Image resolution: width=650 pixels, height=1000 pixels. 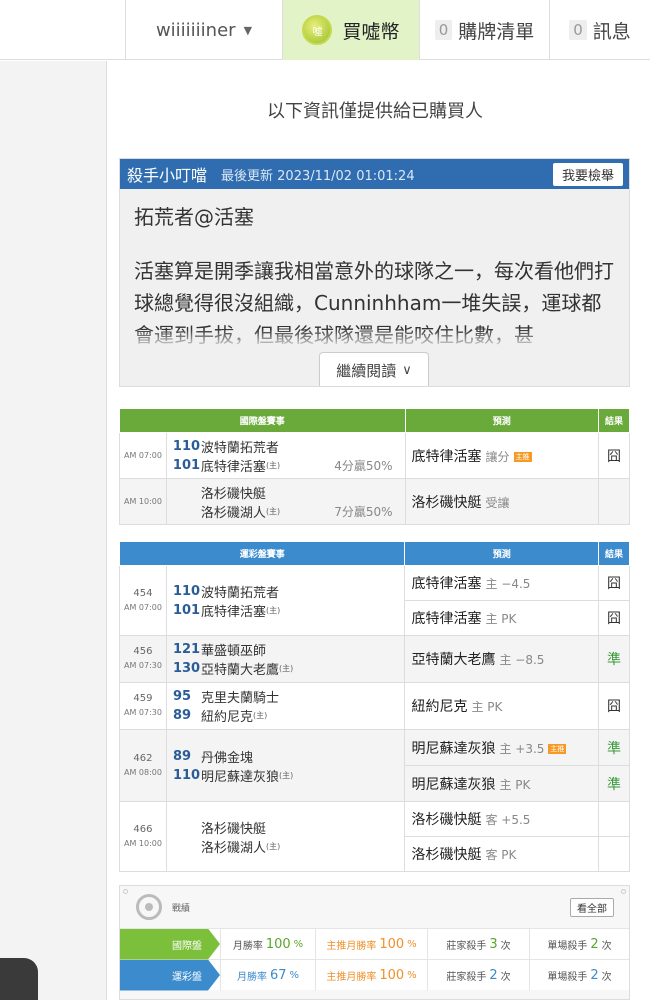 I want to click on messages-label: 訊息, so click(x=611, y=31).